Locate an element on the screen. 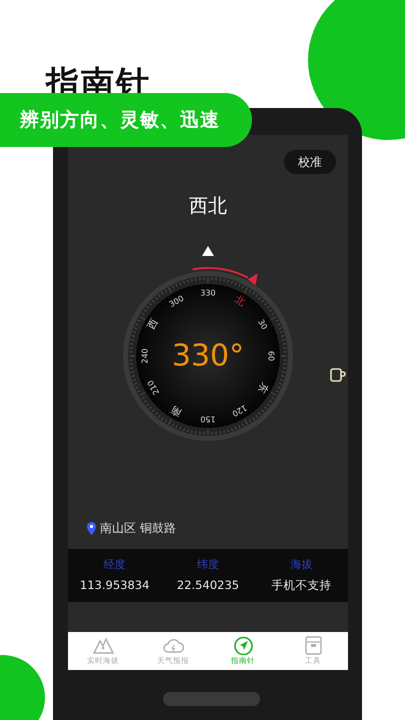 Image resolution: width=405 pixels, height=720 pixels. dial-label: 300 is located at coordinates (177, 301).